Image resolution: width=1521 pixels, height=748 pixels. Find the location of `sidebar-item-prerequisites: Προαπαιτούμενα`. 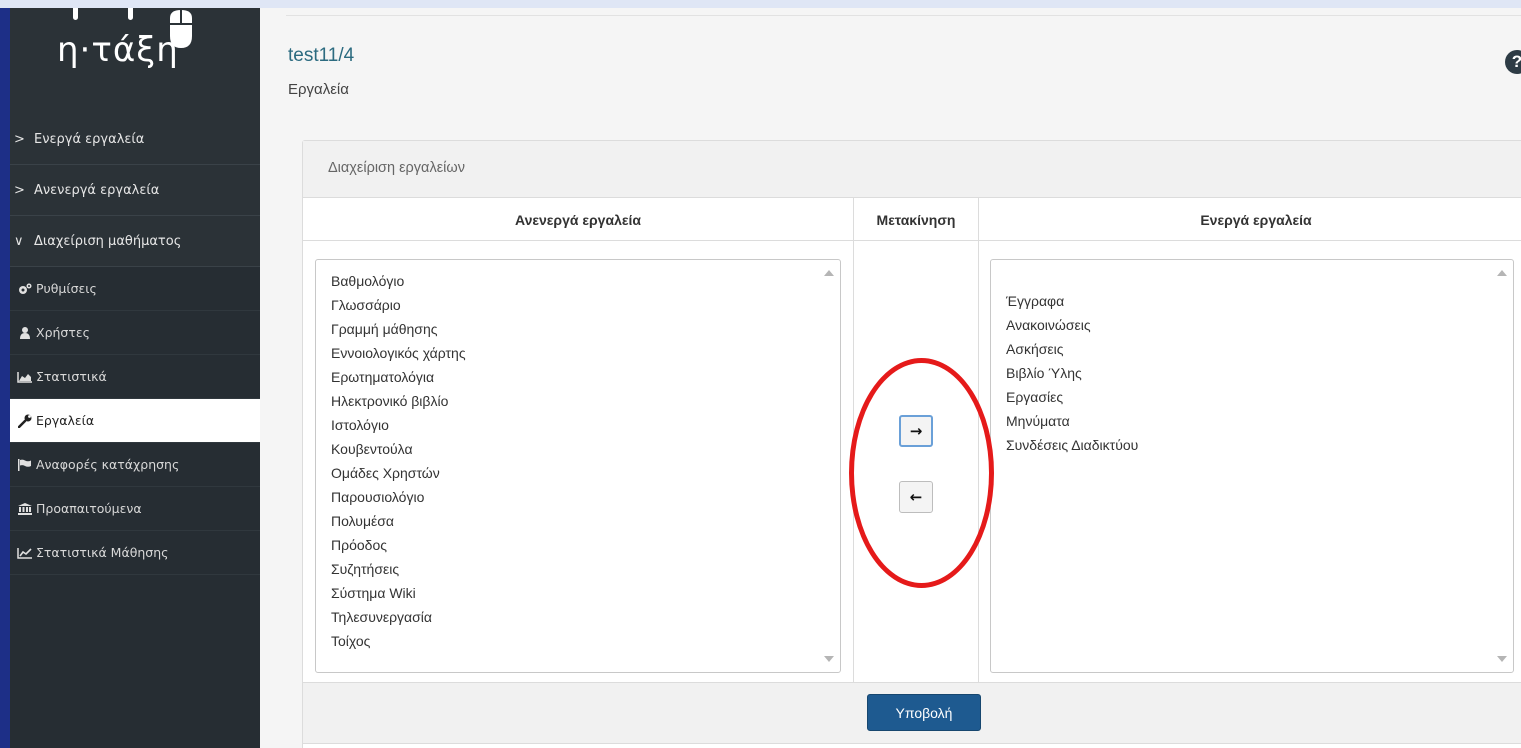

sidebar-item-prerequisites: Προαπαιτούμενα is located at coordinates (135, 509).